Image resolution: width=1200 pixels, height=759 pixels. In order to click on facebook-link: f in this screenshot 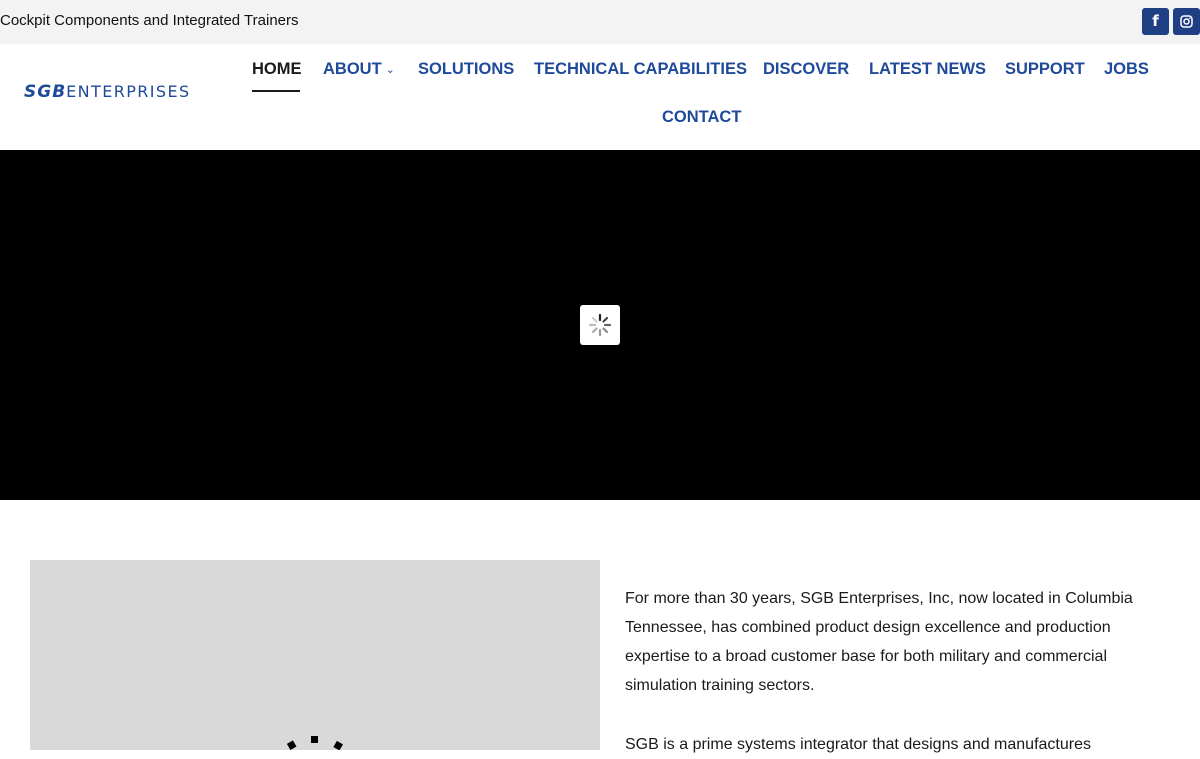, I will do `click(1155, 21)`.